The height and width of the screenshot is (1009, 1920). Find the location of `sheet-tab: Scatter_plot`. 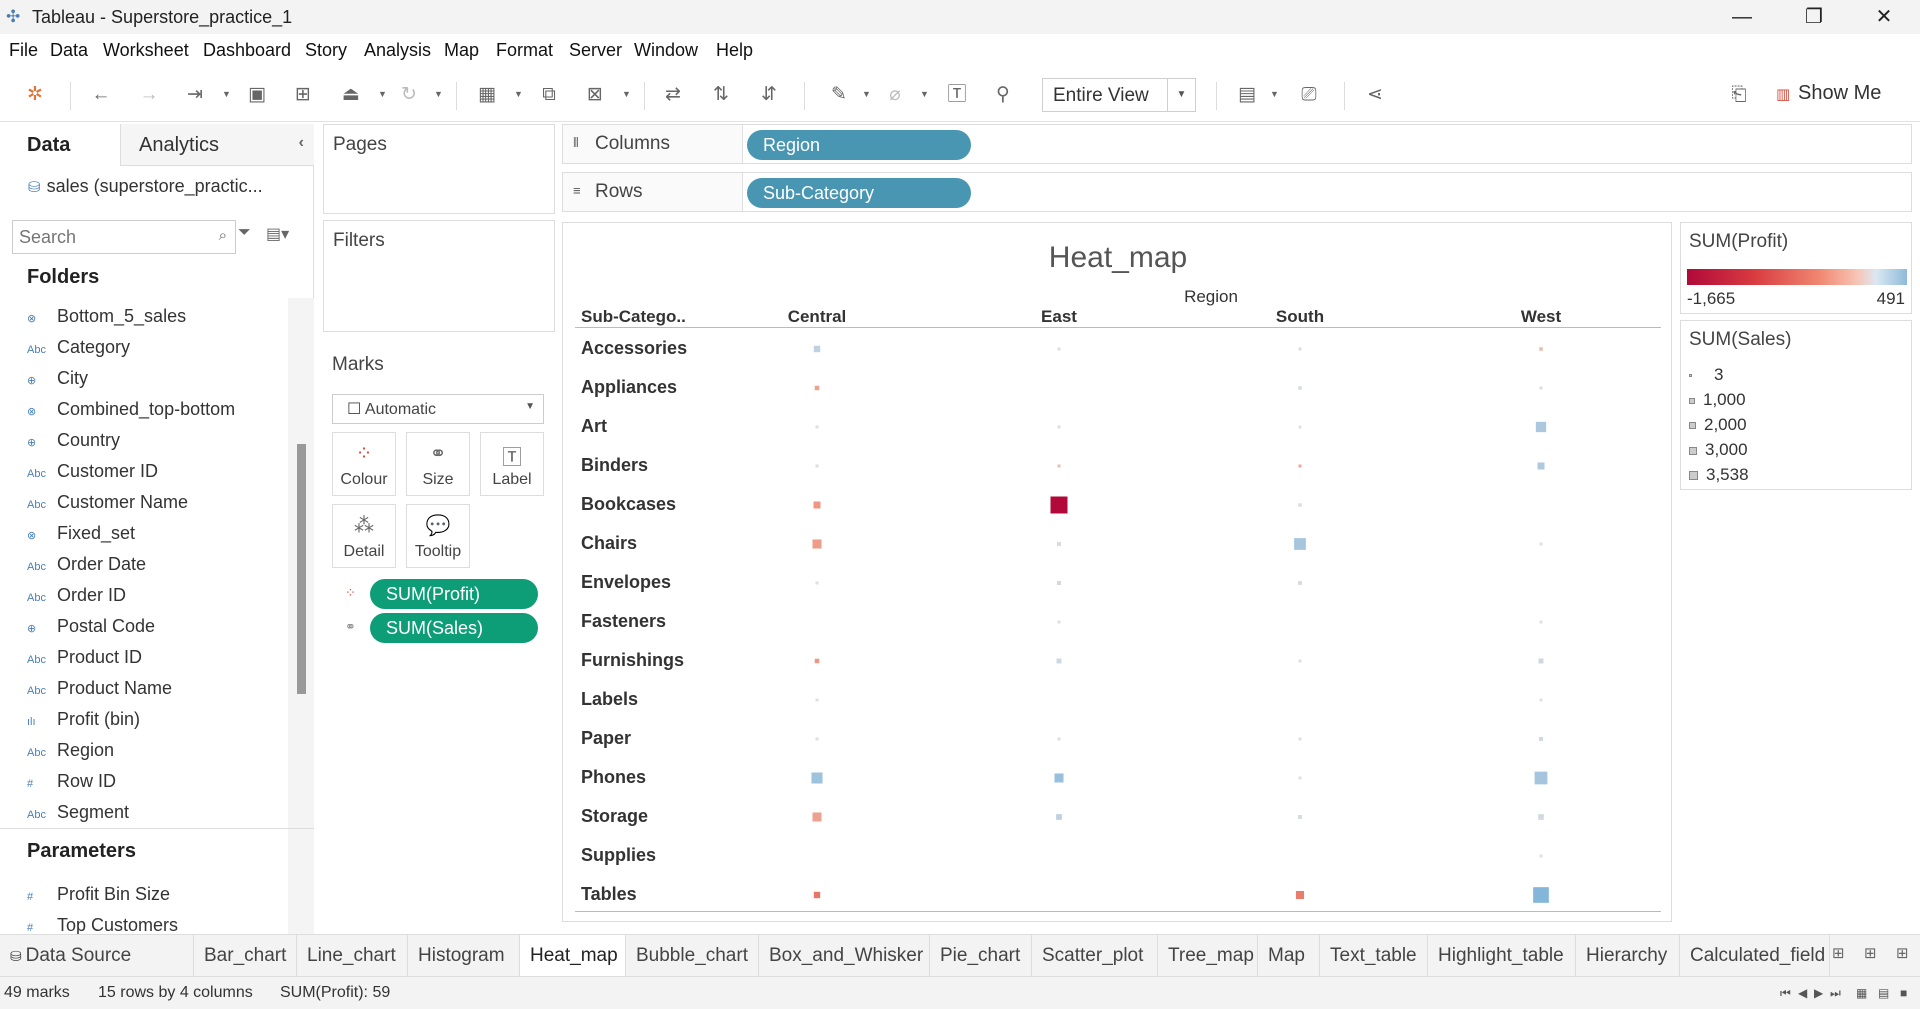

sheet-tab: Scatter_plot is located at coordinates (1095, 956).